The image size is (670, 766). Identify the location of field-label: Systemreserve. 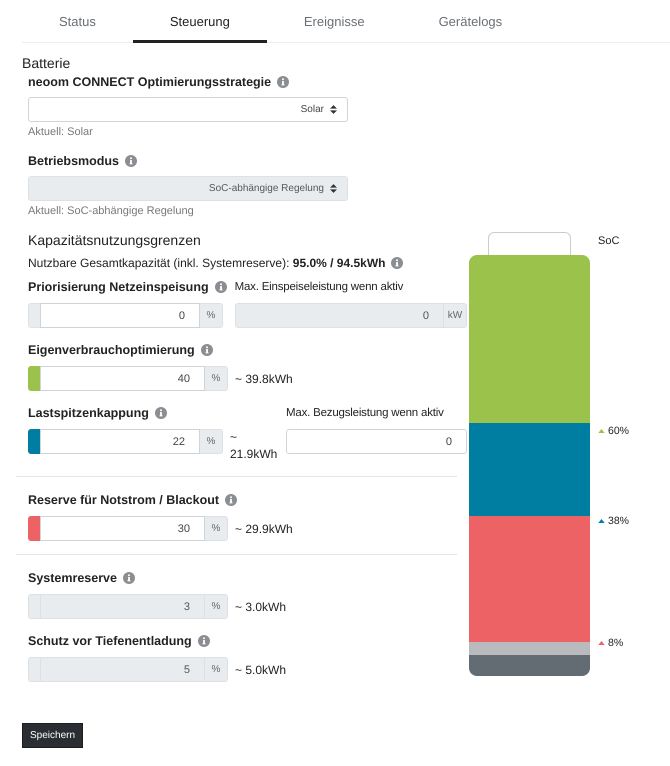
(72, 578).